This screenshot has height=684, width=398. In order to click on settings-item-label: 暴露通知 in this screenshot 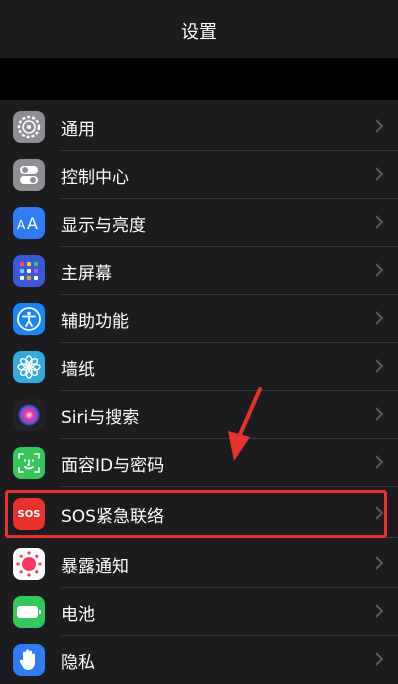, I will do `click(95, 567)`.